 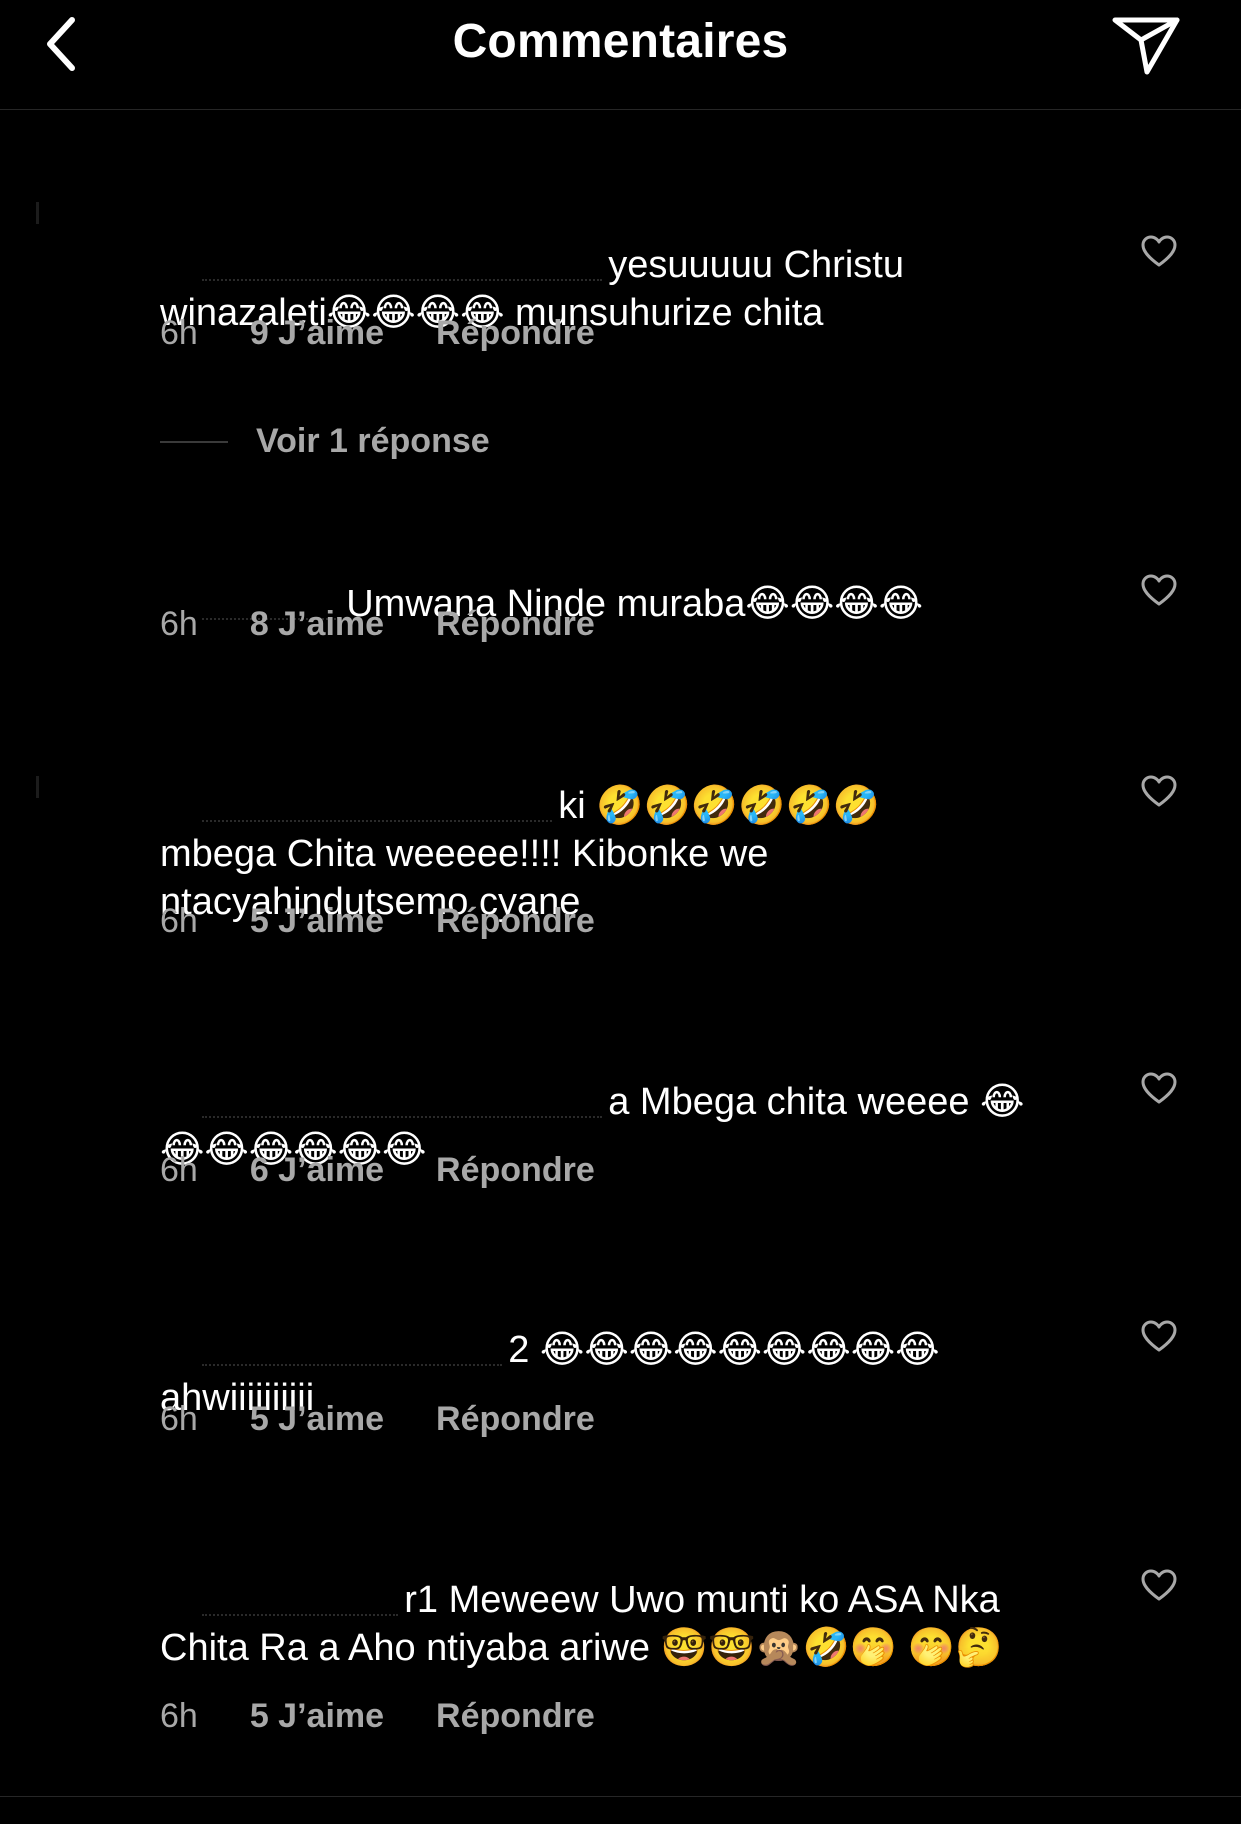 What do you see at coordinates (620, 1796) in the screenshot?
I see `bottom-divider` at bounding box center [620, 1796].